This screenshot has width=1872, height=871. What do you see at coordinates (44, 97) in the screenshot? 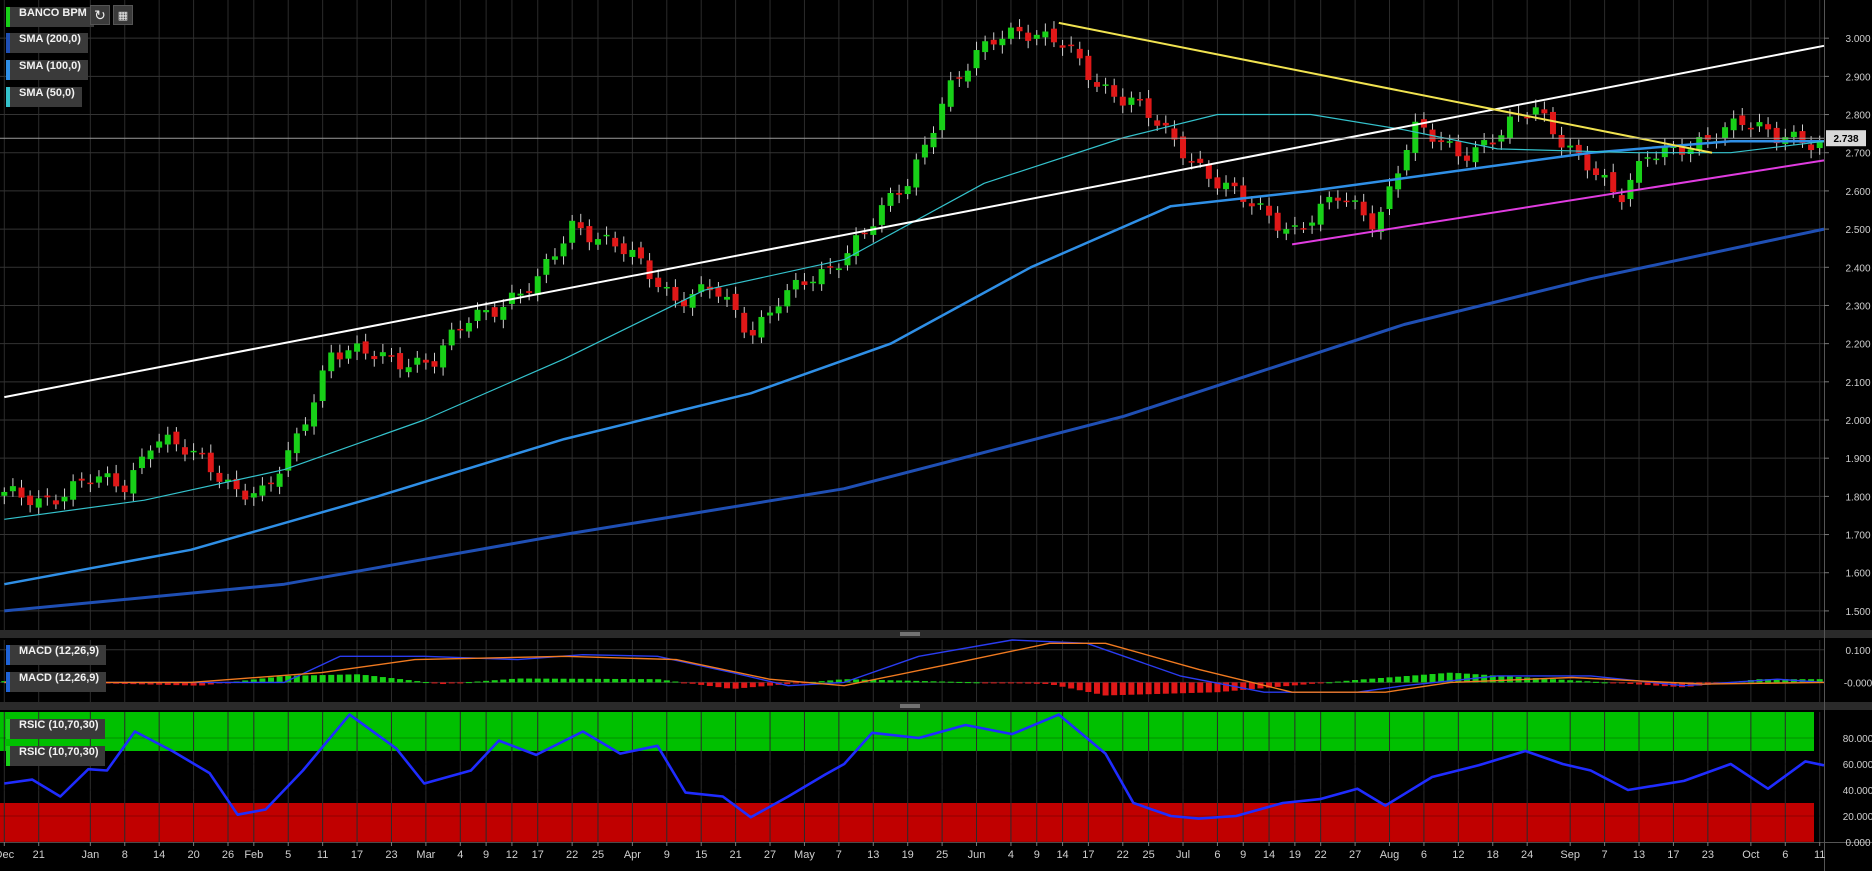
I see `indicator-tag-sma-50: SMA (50,0)` at bounding box center [44, 97].